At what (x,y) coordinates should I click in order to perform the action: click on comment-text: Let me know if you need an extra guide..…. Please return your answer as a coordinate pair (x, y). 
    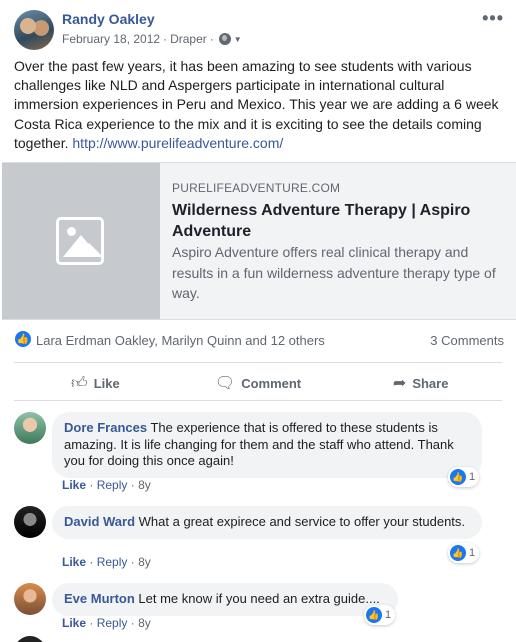
    Looking at the image, I should click on (259, 598).